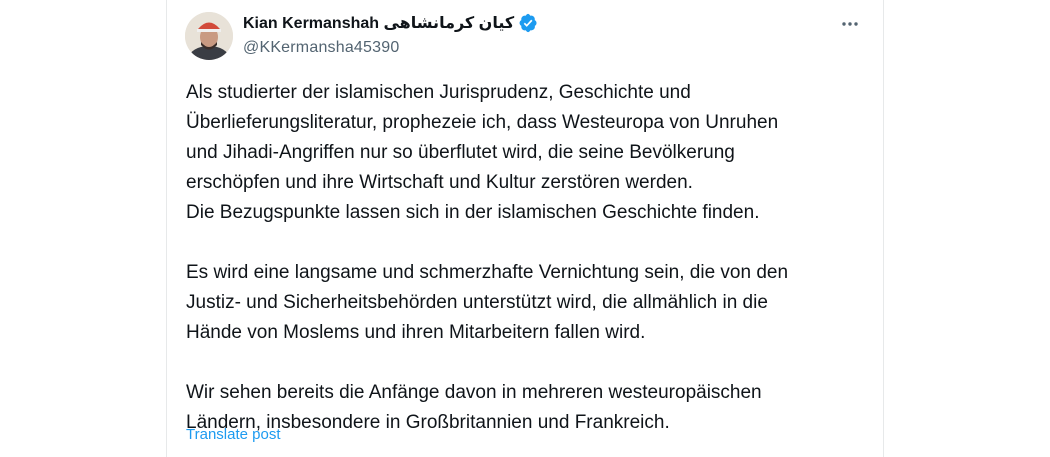  Describe the element at coordinates (233, 434) in the screenshot. I see `translate-post-link: Translate post` at that location.